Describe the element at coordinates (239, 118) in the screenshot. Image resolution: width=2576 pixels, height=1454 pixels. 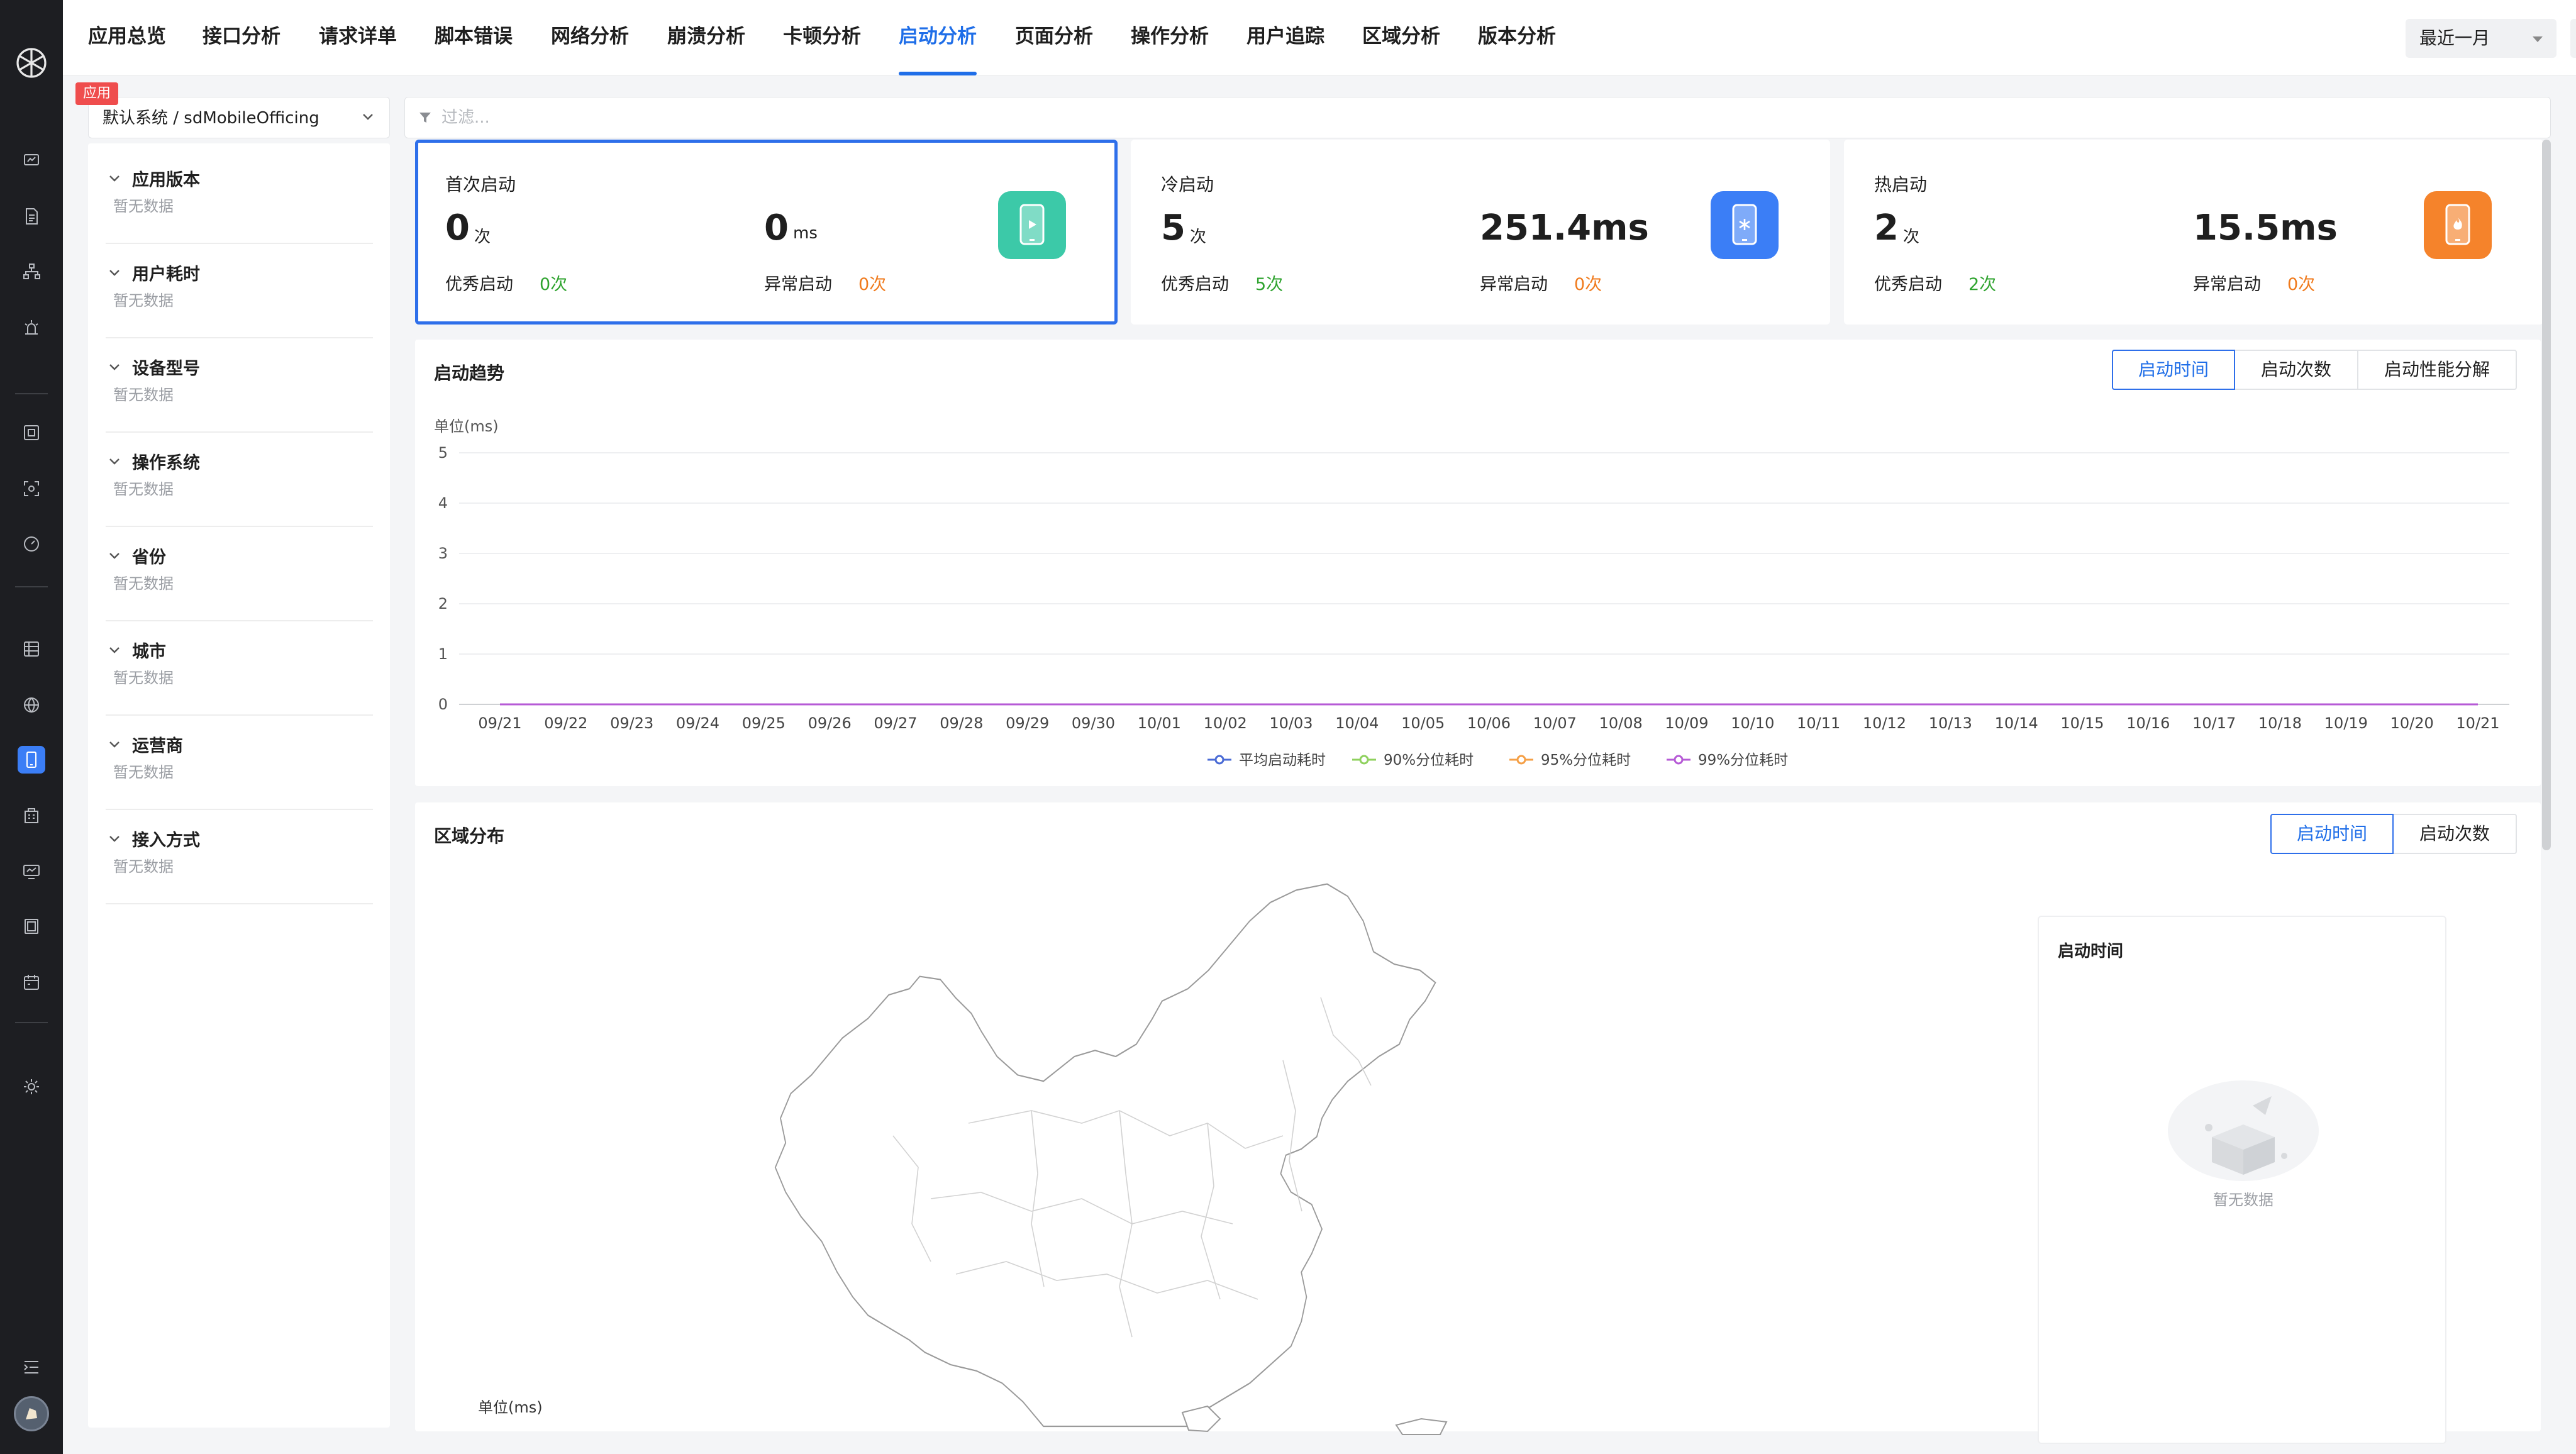
I see `app-select: 默认系统 / sdMobileOfficing` at that location.